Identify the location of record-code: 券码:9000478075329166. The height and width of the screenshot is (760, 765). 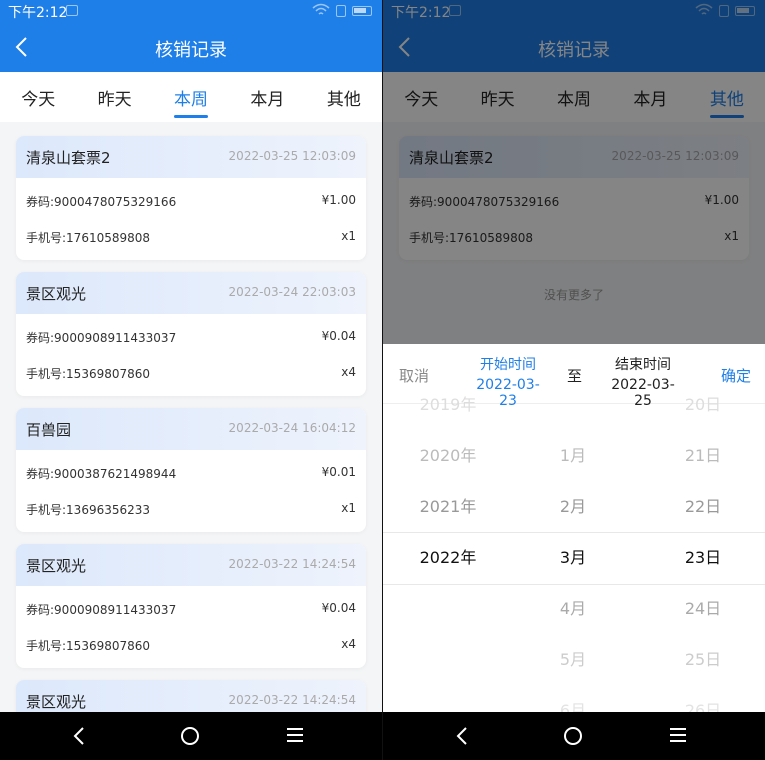
(101, 202).